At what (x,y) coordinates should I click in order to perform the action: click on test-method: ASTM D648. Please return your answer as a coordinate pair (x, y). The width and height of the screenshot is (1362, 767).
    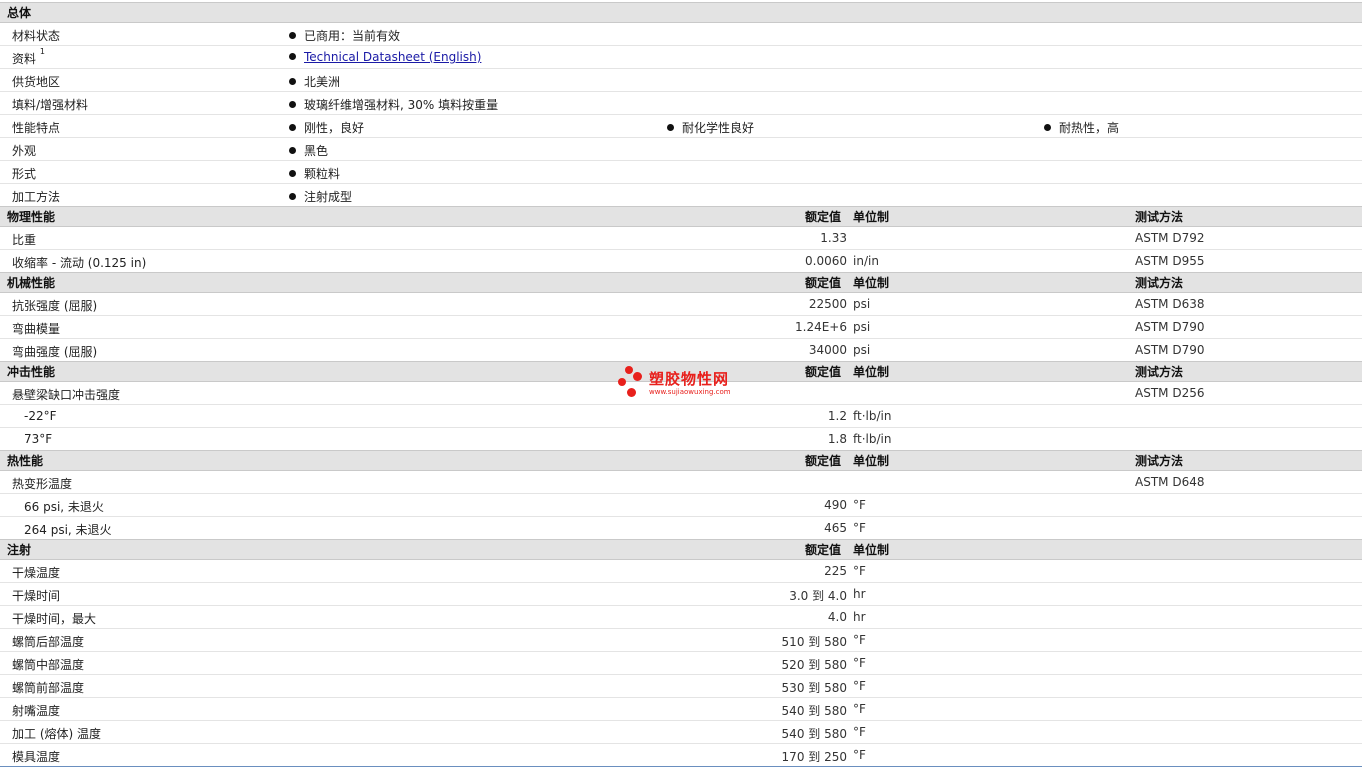
    Looking at the image, I should click on (1170, 482).